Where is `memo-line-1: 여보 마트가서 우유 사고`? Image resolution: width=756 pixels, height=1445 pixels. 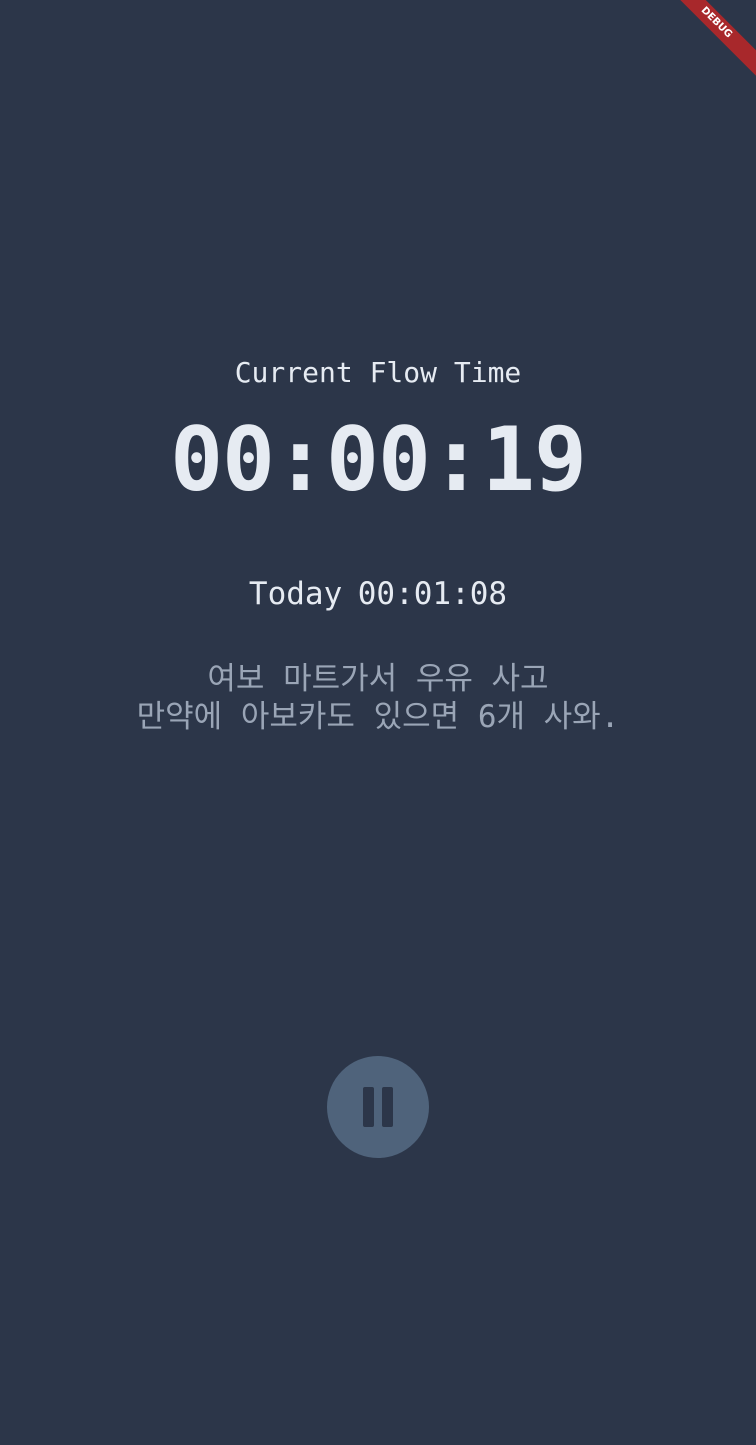 memo-line-1: 여보 마트가서 우유 사고 is located at coordinates (378, 679).